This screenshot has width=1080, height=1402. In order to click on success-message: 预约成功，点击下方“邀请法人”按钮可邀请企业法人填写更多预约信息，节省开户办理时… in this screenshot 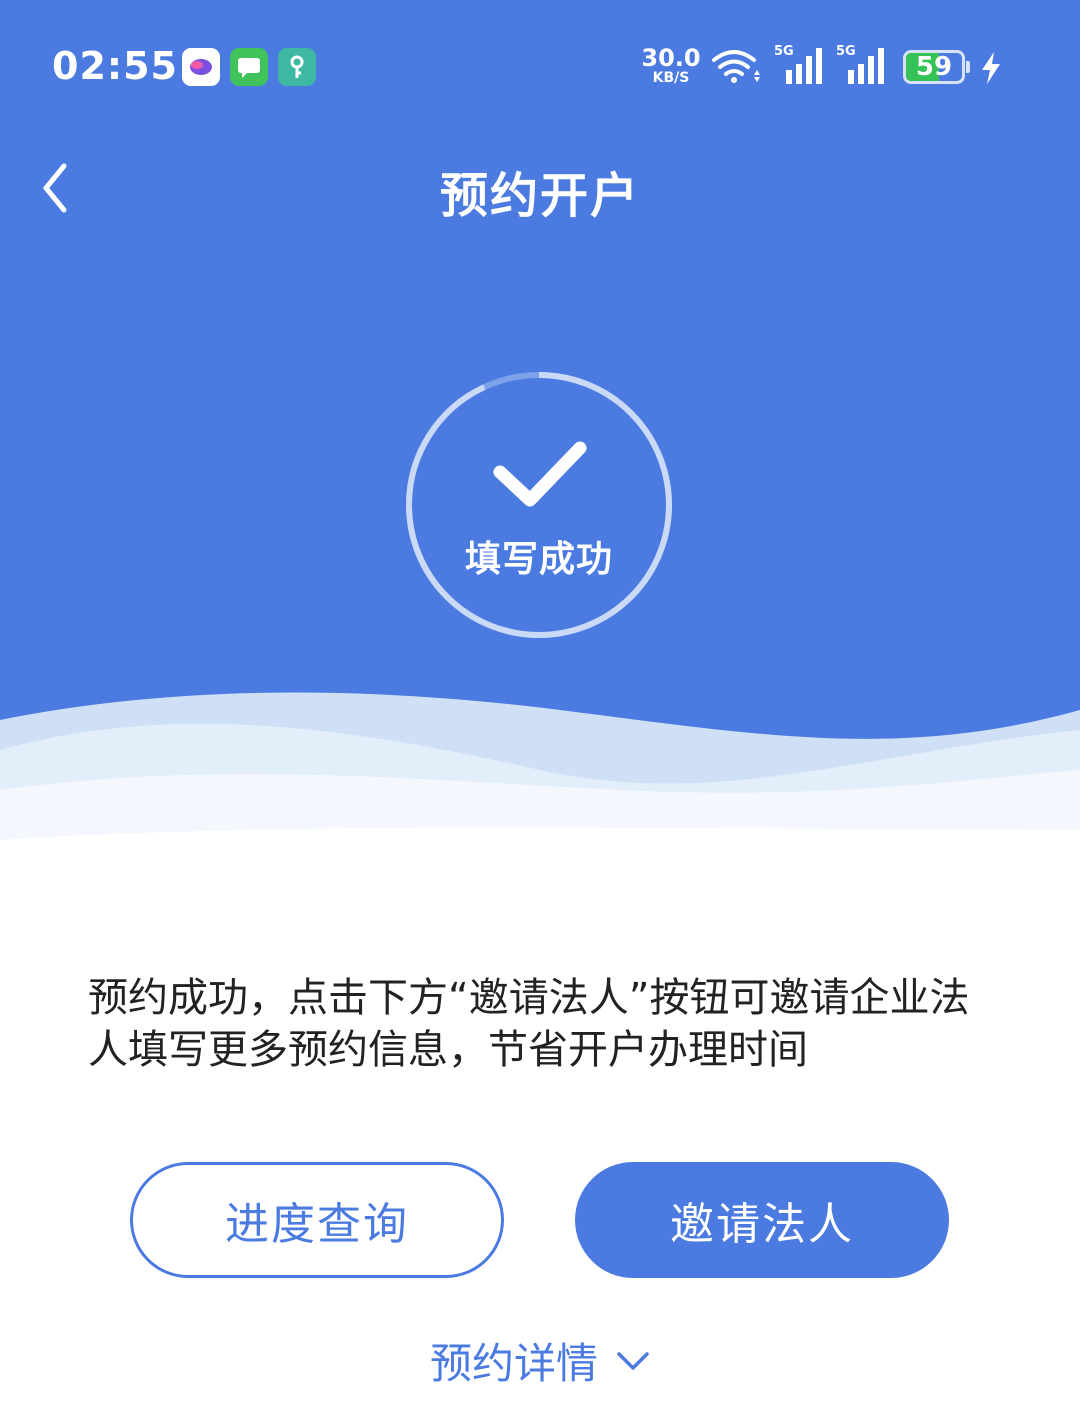, I will do `click(529, 1024)`.